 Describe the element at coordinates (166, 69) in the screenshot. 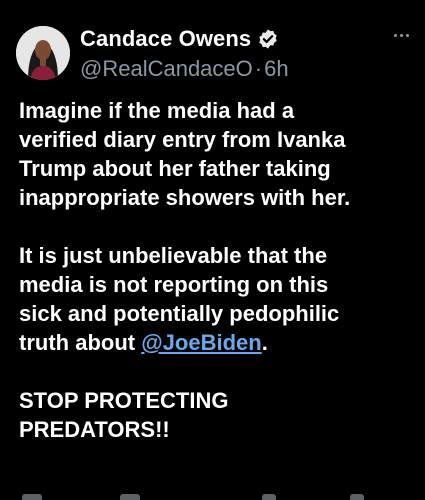

I see `author-handle: @RealCandaceO` at that location.